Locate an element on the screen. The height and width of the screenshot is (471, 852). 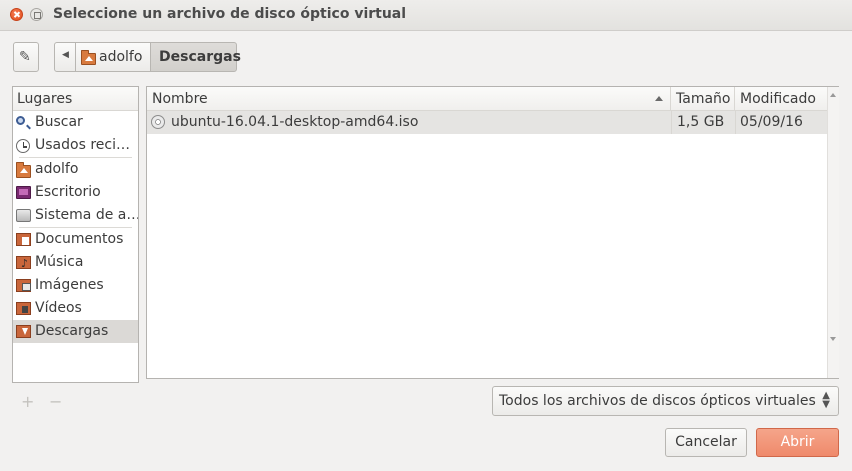
file-size: 1,5 GB is located at coordinates (701, 122).